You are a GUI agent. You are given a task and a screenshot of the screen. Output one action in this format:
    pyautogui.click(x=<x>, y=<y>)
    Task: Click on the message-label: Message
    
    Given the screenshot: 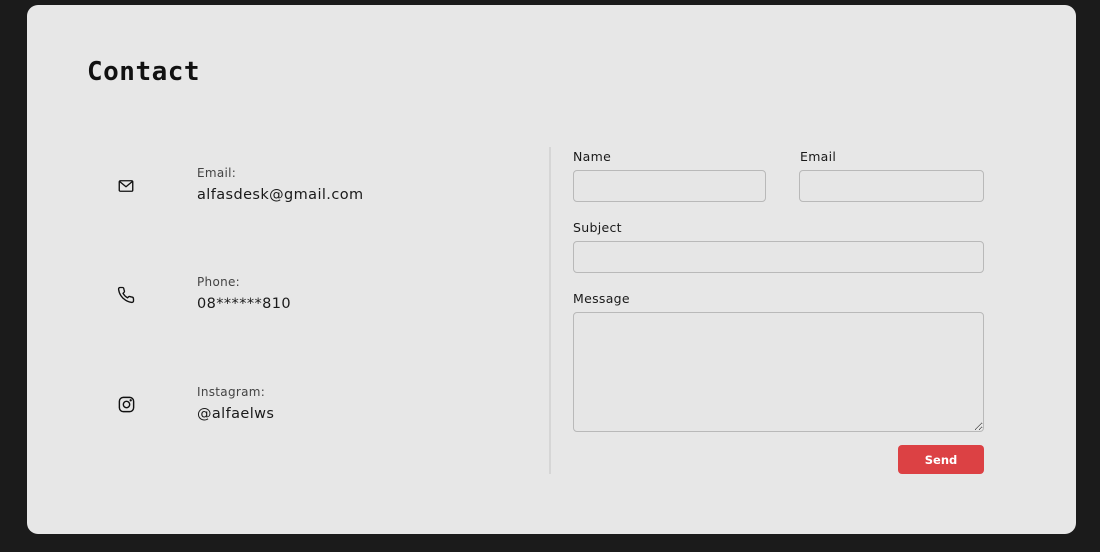 What is the action you would take?
    pyautogui.click(x=601, y=298)
    